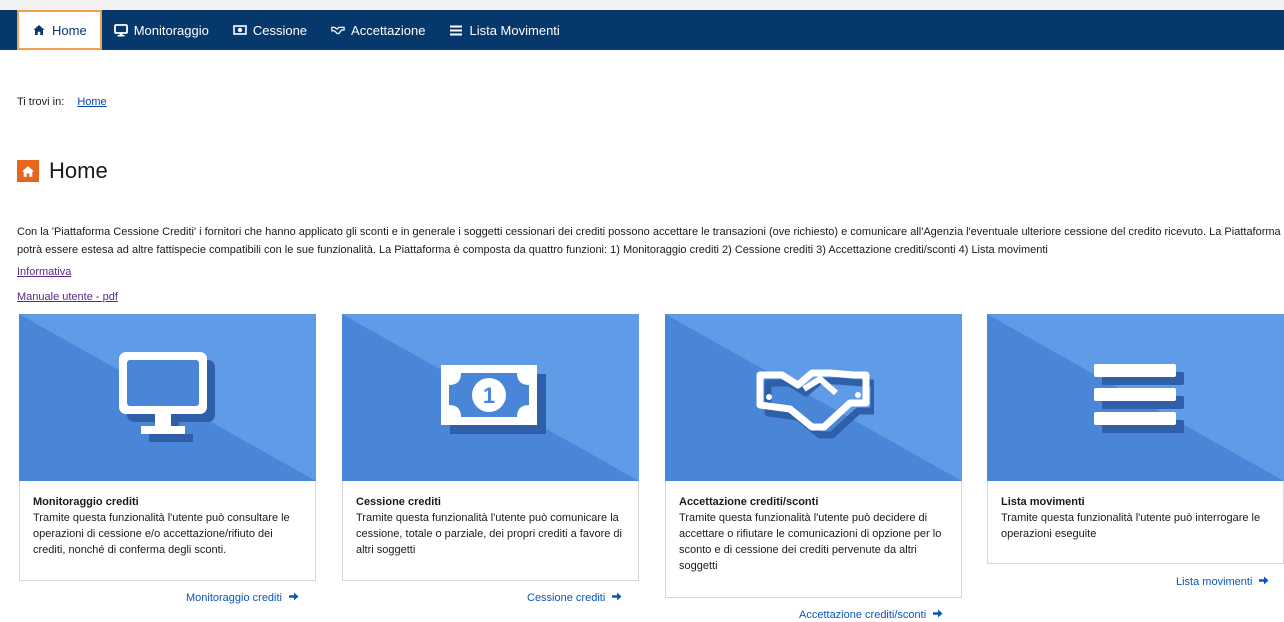 The height and width of the screenshot is (622, 1284). What do you see at coordinates (234, 598) in the screenshot?
I see `card-monitoraggio-link-label: Monitoraggio crediti` at bounding box center [234, 598].